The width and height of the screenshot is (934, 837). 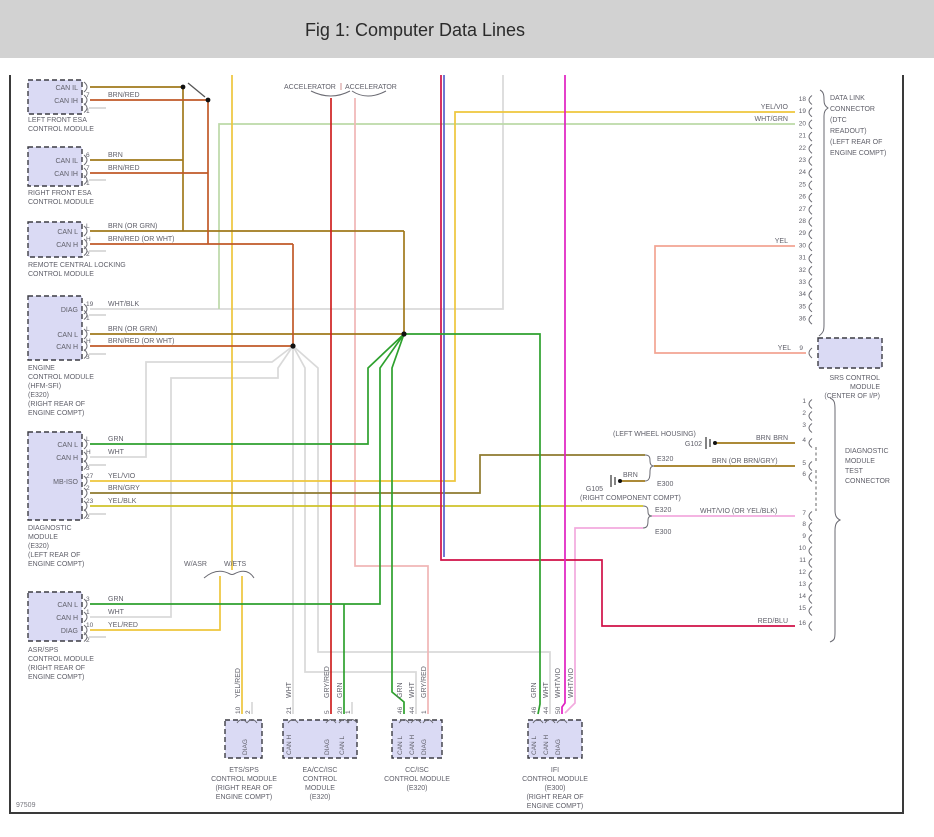 What do you see at coordinates (55, 166) in the screenshot?
I see `module-right-front-esa` at bounding box center [55, 166].